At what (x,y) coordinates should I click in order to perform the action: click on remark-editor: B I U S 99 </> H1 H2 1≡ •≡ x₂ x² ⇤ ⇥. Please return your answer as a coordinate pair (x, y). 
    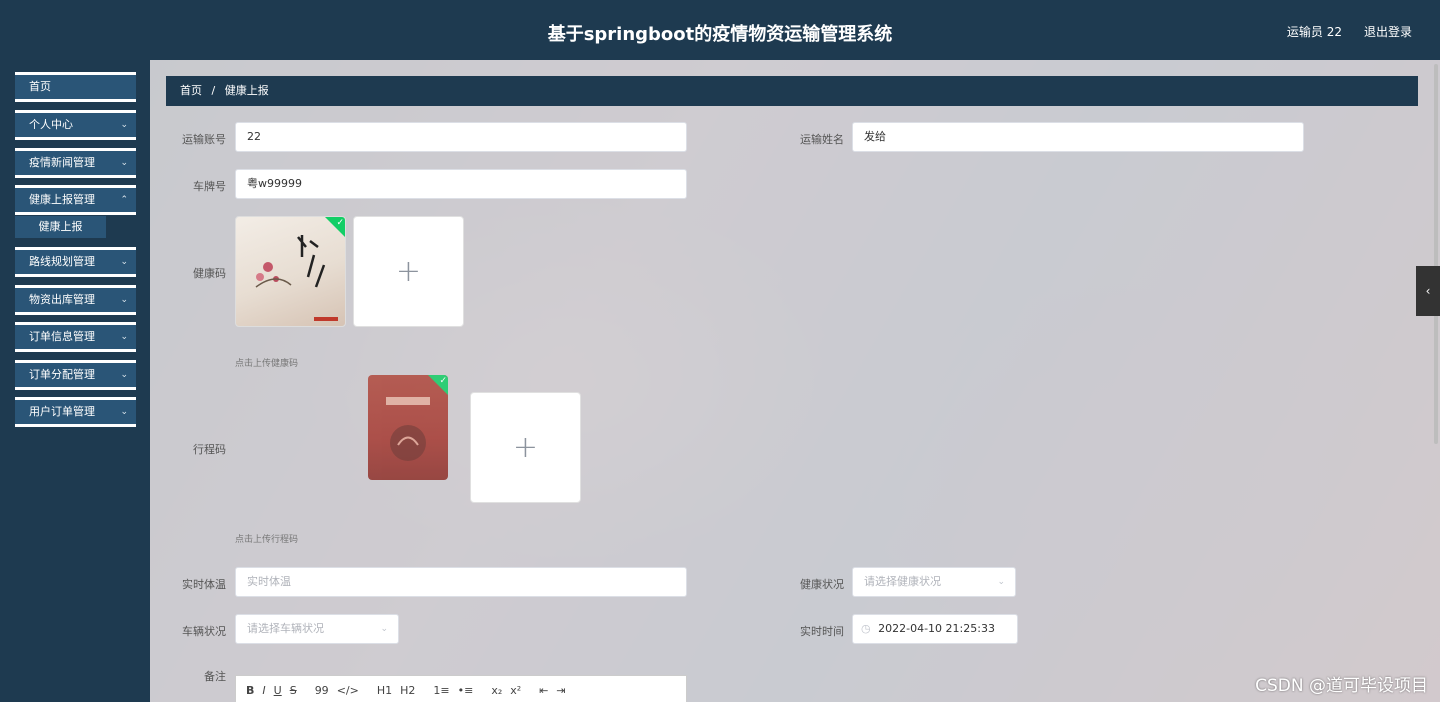
    Looking at the image, I should click on (461, 688).